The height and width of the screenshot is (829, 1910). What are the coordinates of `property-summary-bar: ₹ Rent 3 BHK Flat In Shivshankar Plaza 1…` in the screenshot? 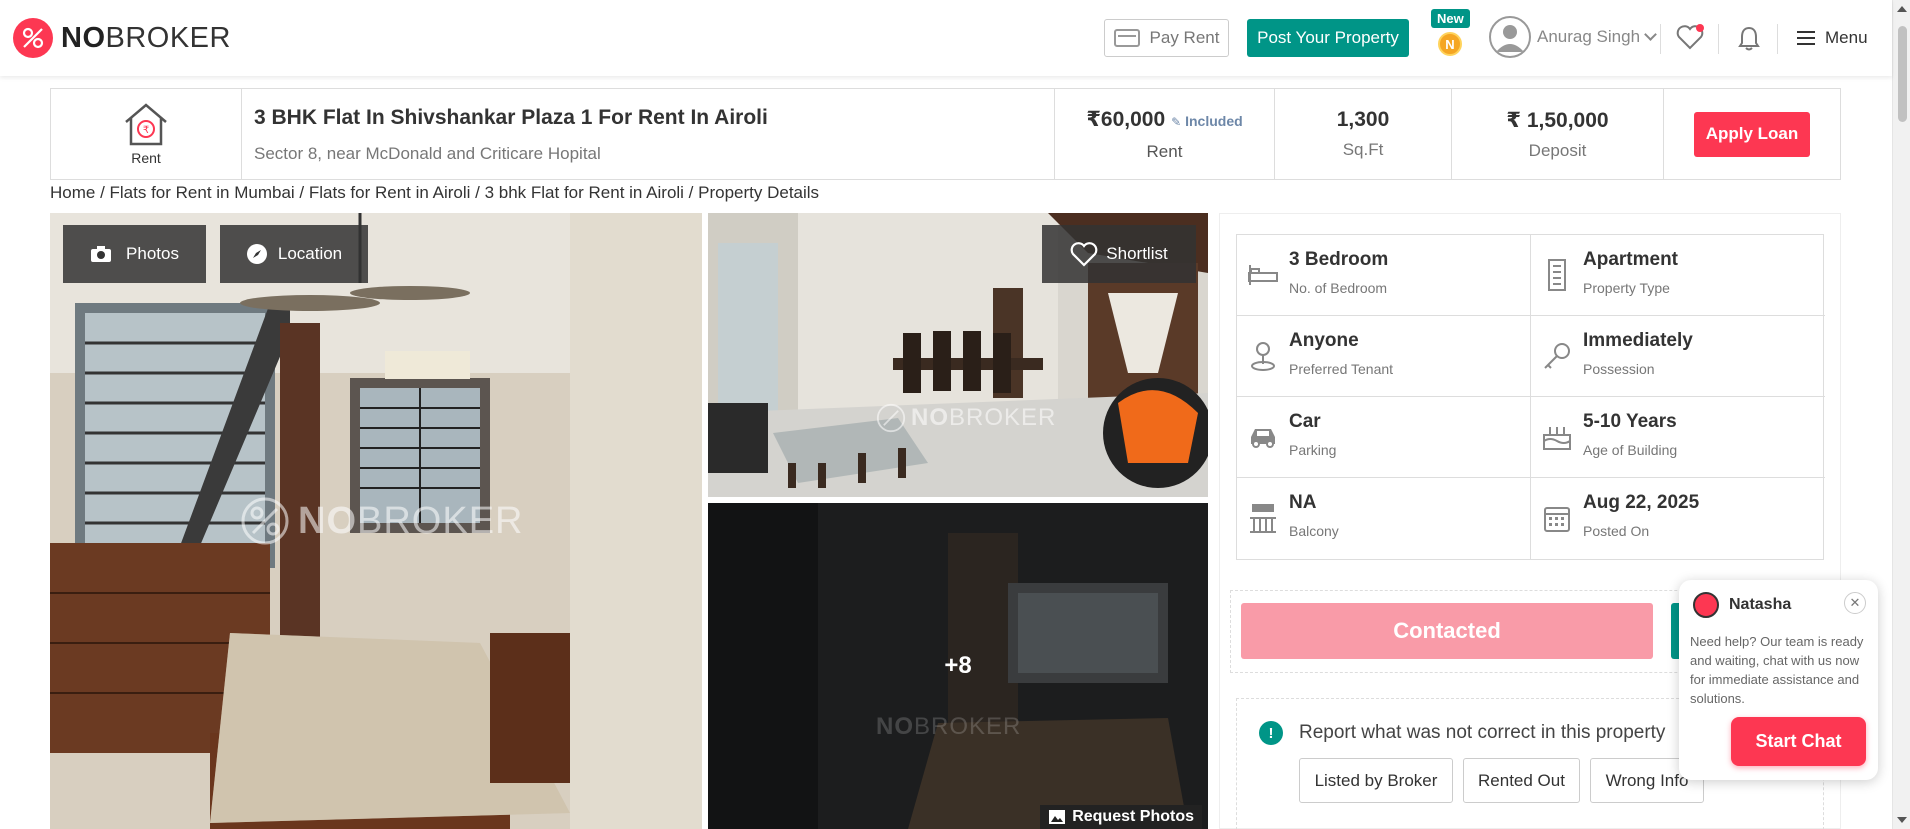 It's located at (945, 134).